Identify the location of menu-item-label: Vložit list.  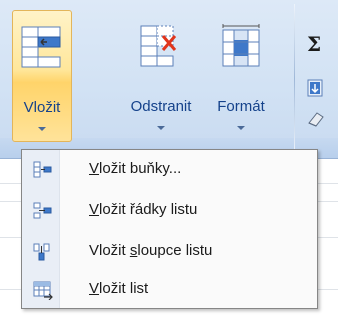
(119, 288).